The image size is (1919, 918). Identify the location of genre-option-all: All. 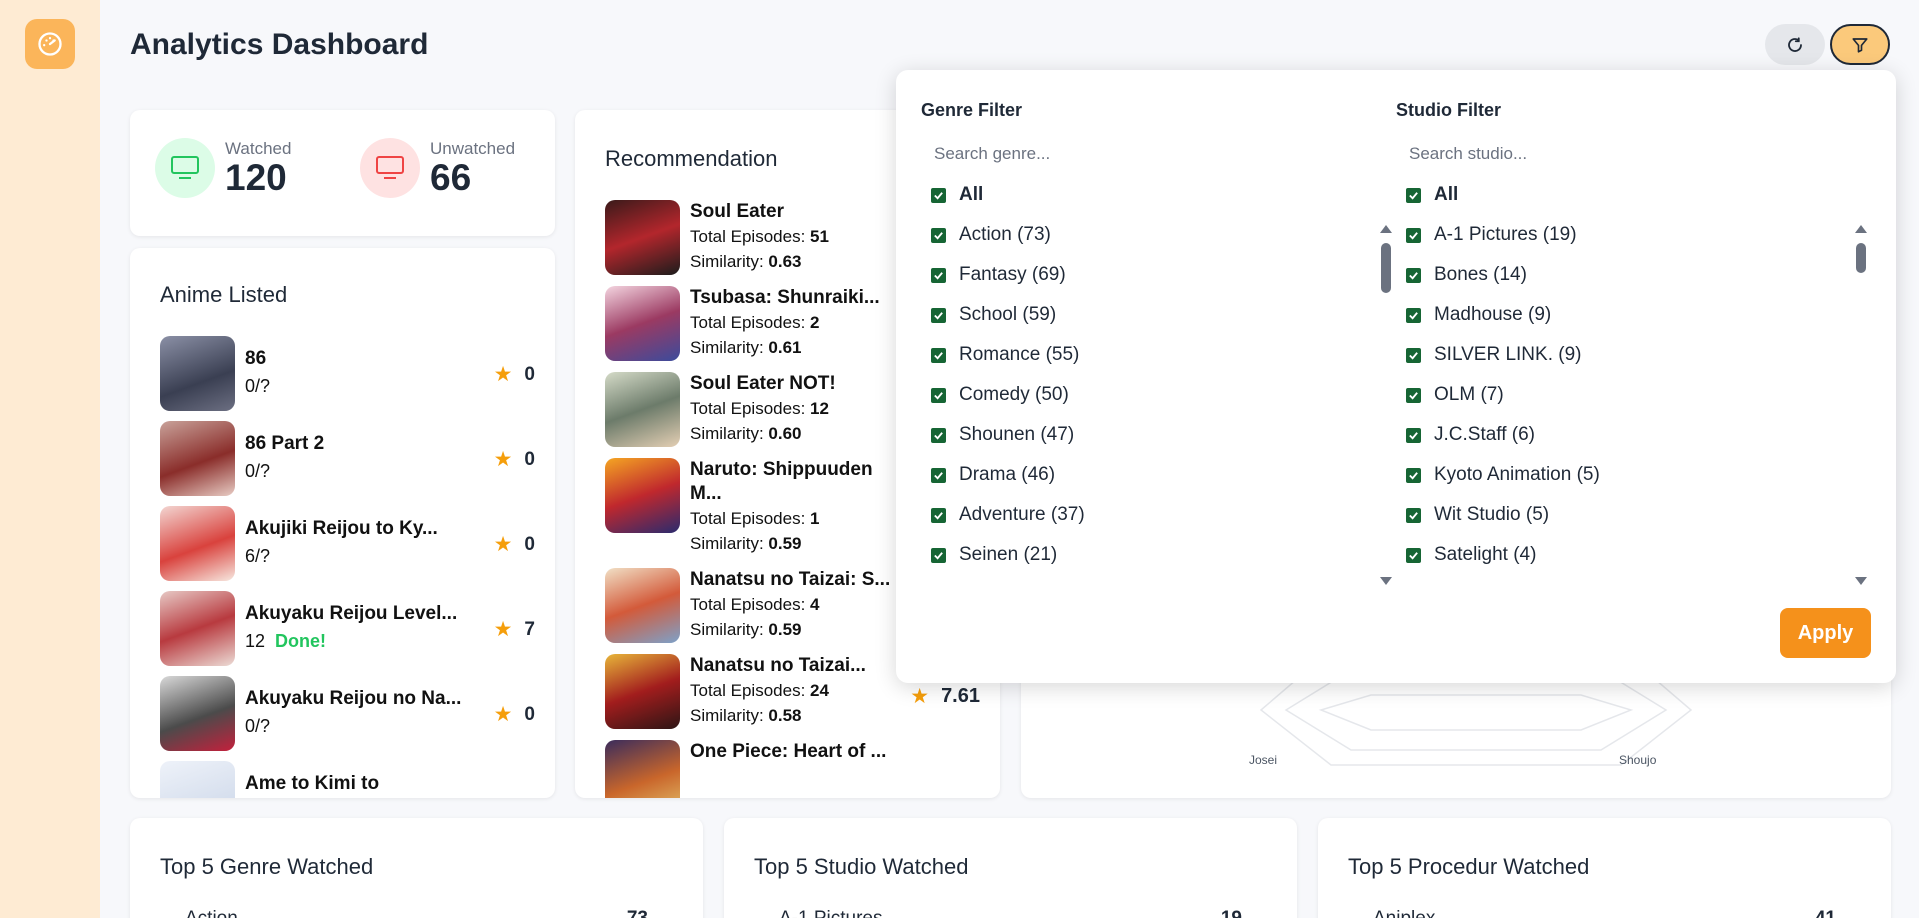
(957, 195).